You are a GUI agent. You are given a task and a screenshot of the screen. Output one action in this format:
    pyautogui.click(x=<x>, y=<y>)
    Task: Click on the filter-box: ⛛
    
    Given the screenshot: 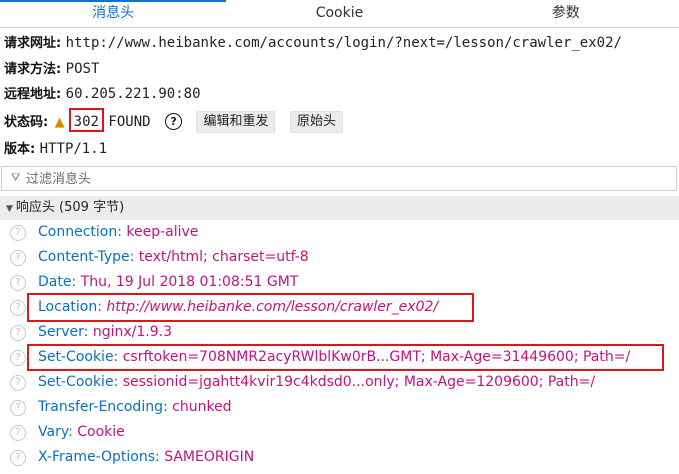 What is the action you would take?
    pyautogui.click(x=339, y=178)
    